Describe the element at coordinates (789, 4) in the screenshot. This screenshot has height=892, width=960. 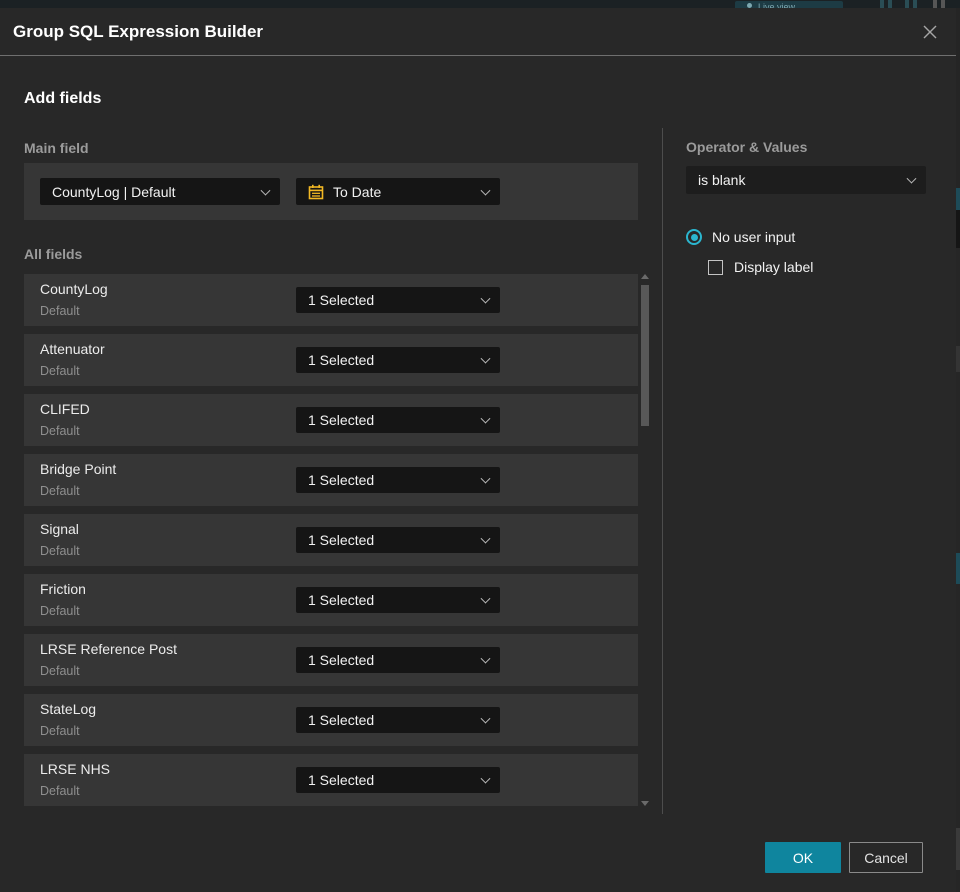
I see `live-view-button: Live view` at that location.